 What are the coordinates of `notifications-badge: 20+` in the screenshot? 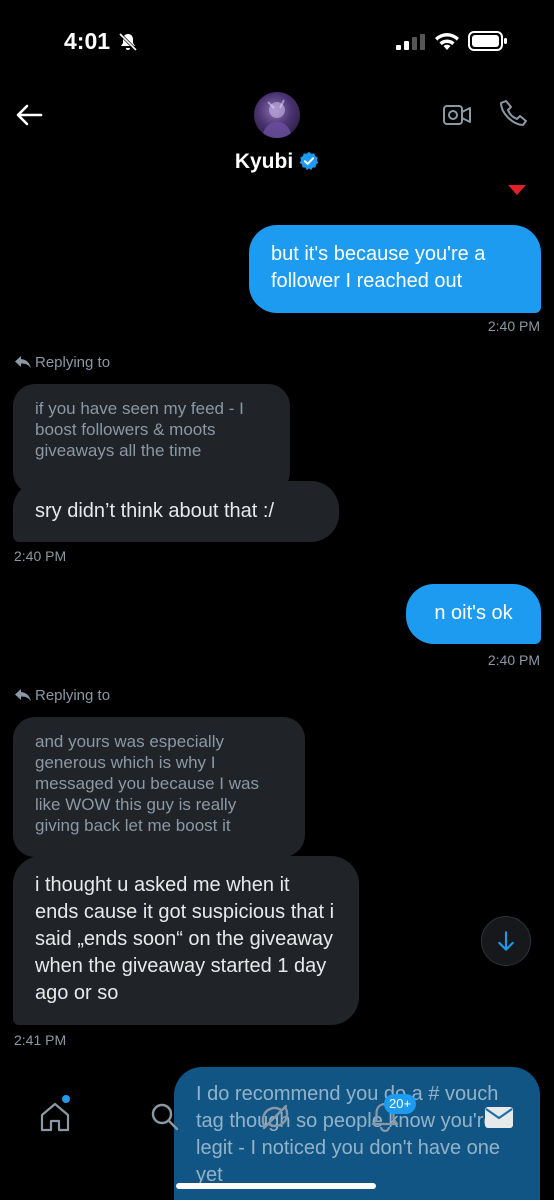 It's located at (400, 1104).